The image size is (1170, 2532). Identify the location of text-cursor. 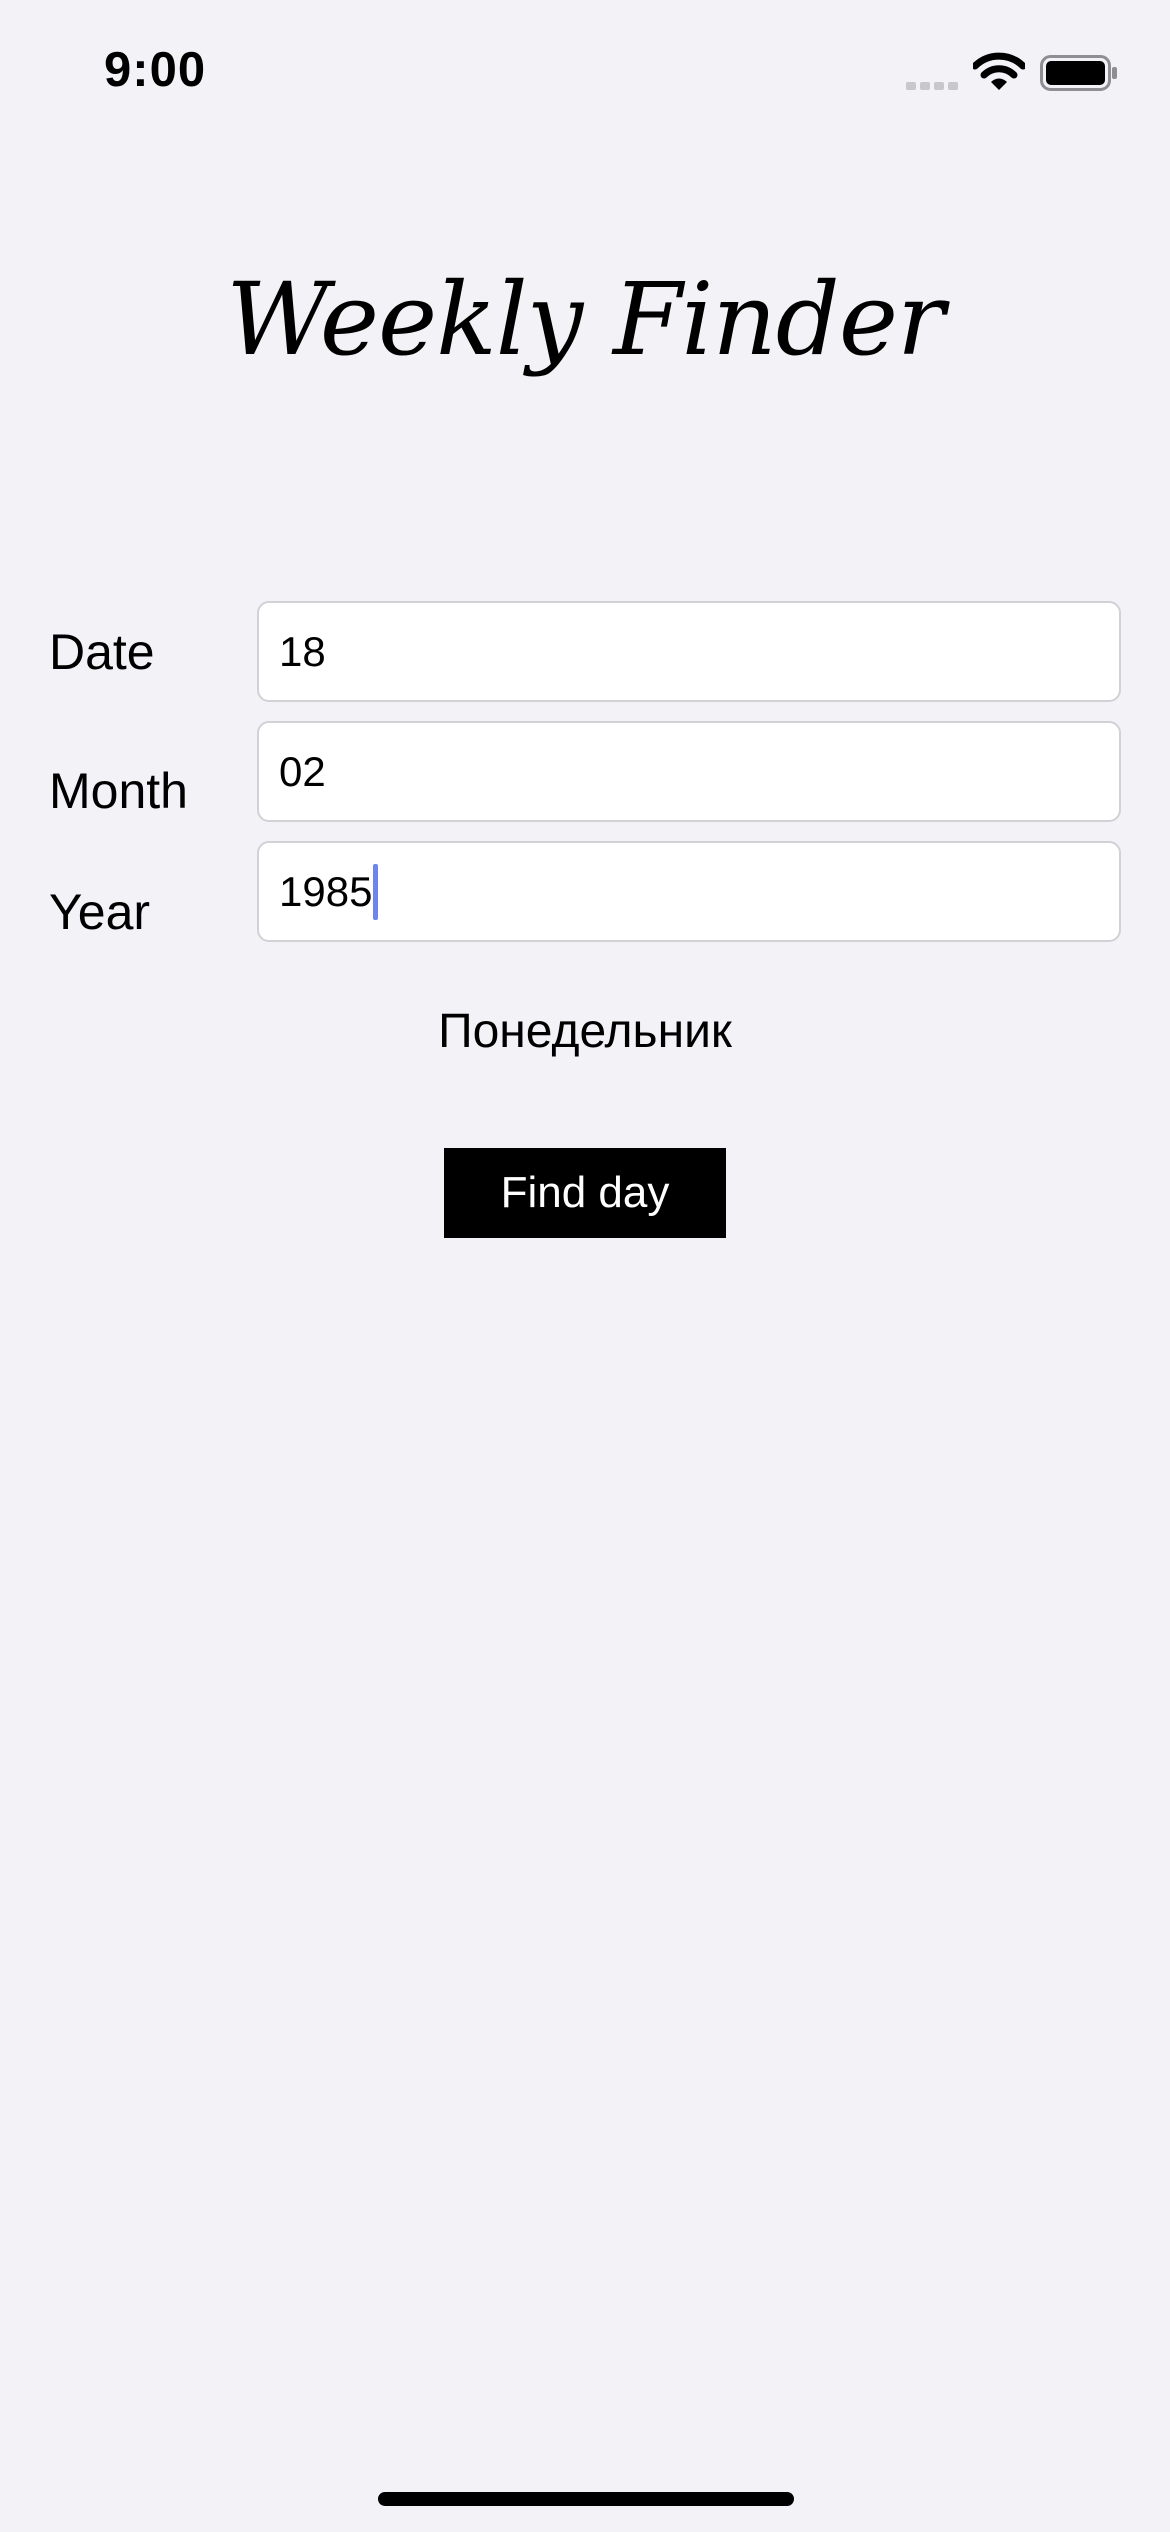
(376, 891).